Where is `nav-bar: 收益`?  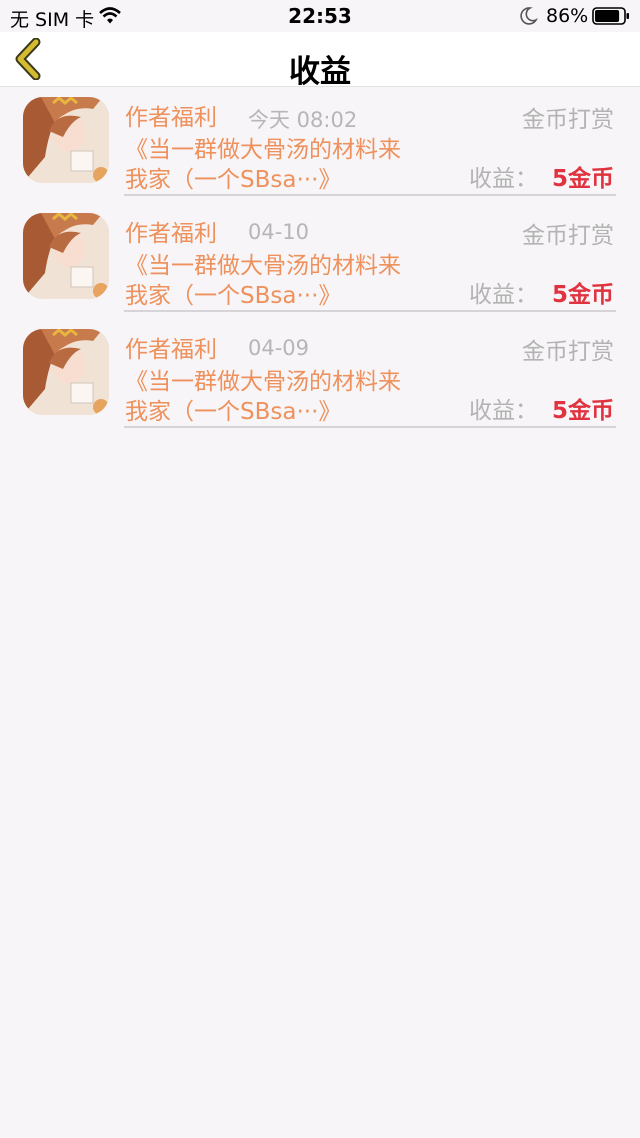 nav-bar: 收益 is located at coordinates (320, 61).